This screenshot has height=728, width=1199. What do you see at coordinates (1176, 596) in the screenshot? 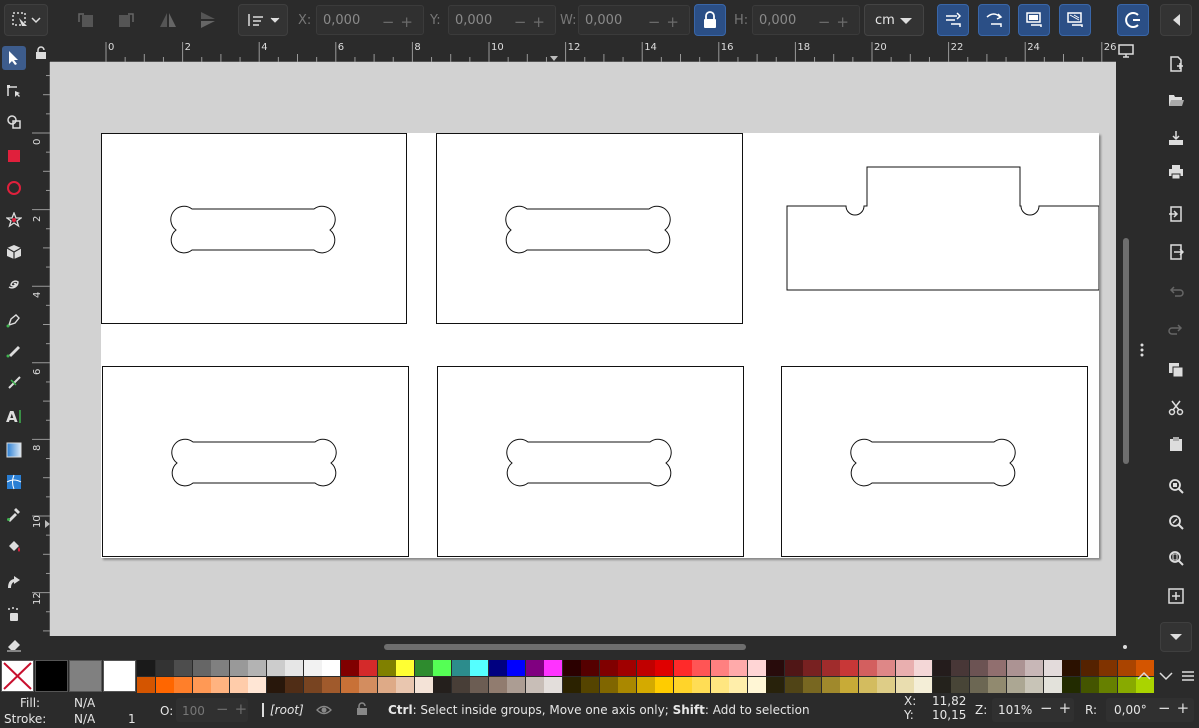
I see `zoom-center-button` at bounding box center [1176, 596].